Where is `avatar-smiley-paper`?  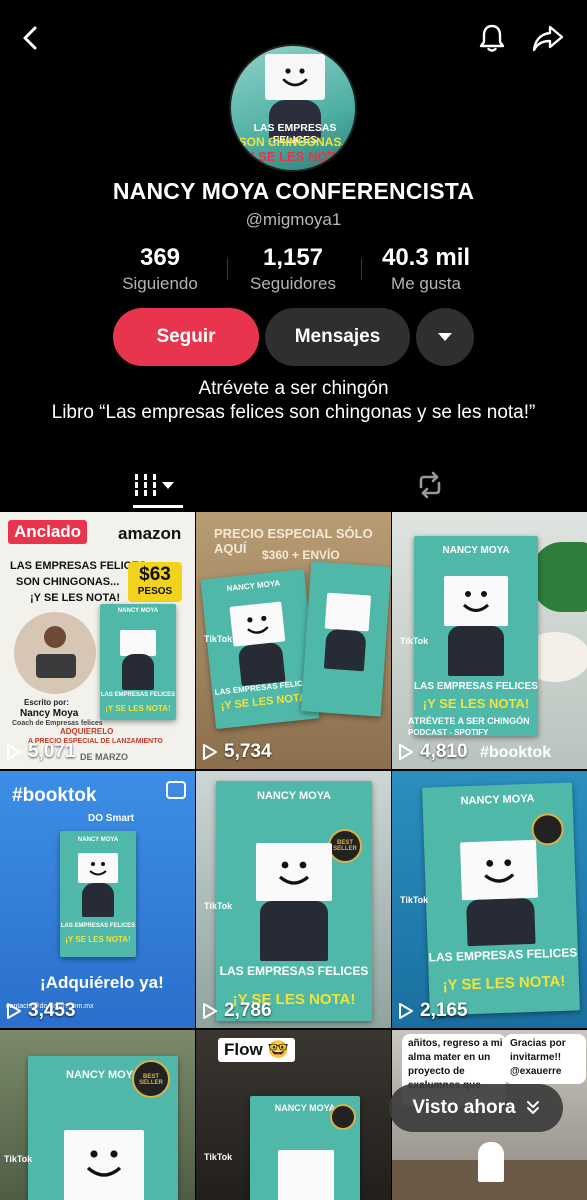
avatar-smiley-paper is located at coordinates (295, 77).